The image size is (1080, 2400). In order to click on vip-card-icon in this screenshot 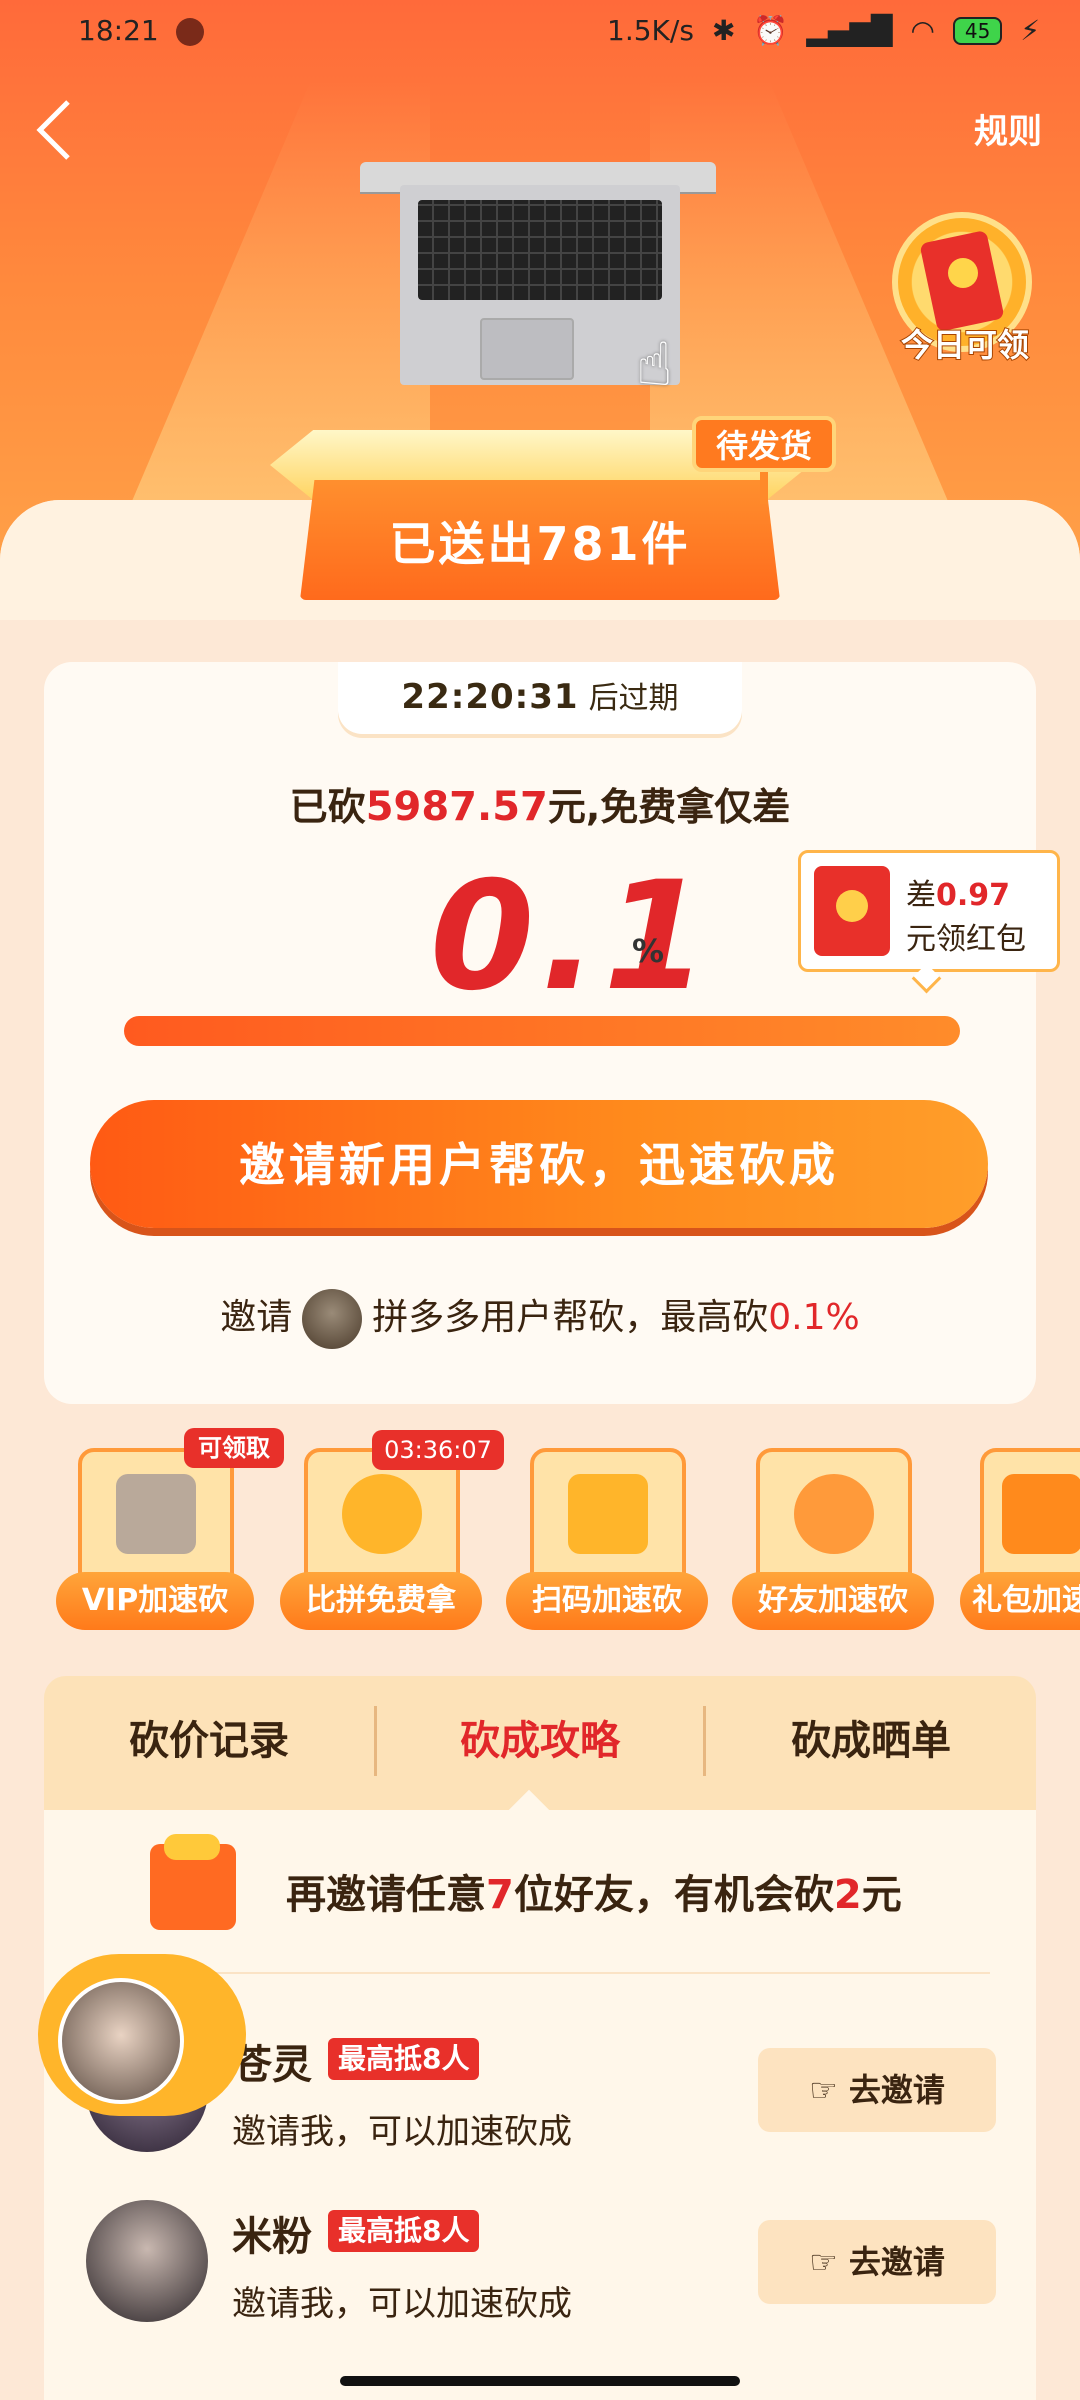, I will do `click(156, 1514)`.